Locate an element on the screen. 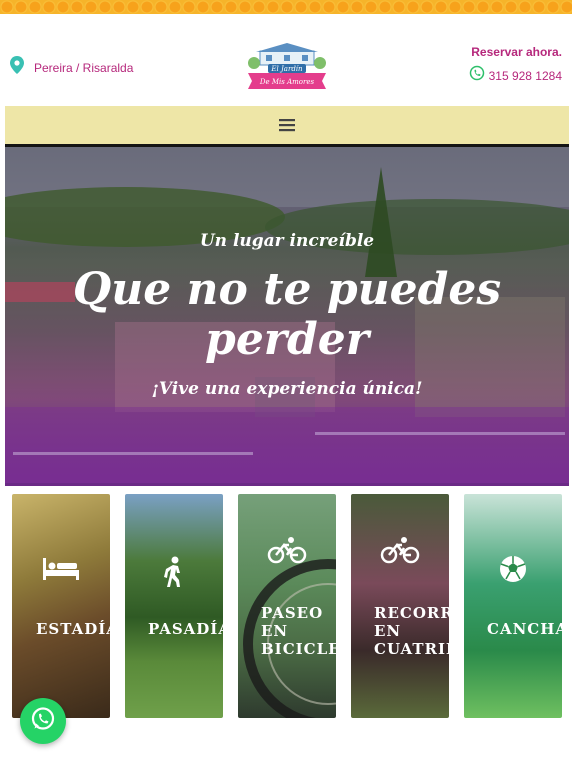 This screenshot has height=762, width=572. hero-tagline: ¡Vive una experiencia única! is located at coordinates (287, 389).